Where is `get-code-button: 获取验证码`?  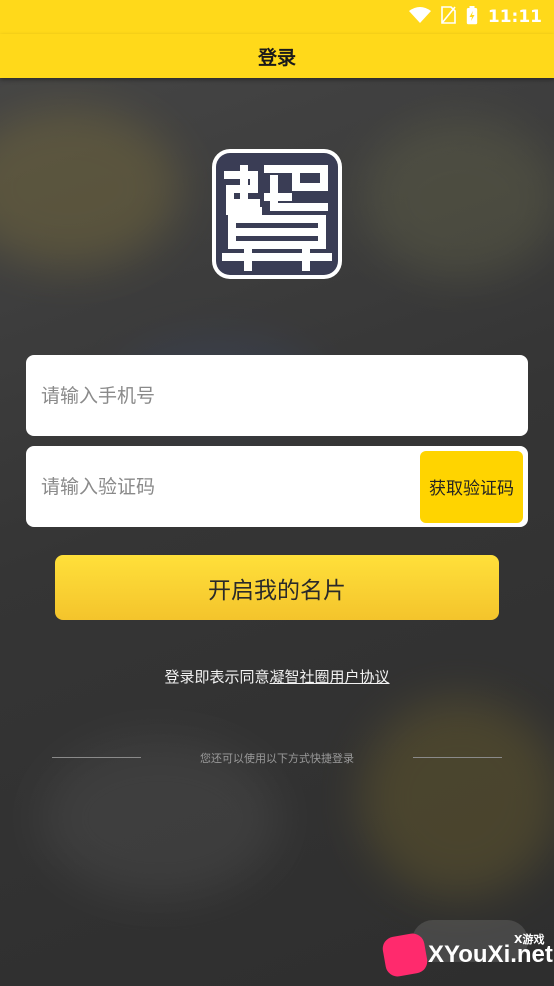
get-code-button: 获取验证码 is located at coordinates (471, 486).